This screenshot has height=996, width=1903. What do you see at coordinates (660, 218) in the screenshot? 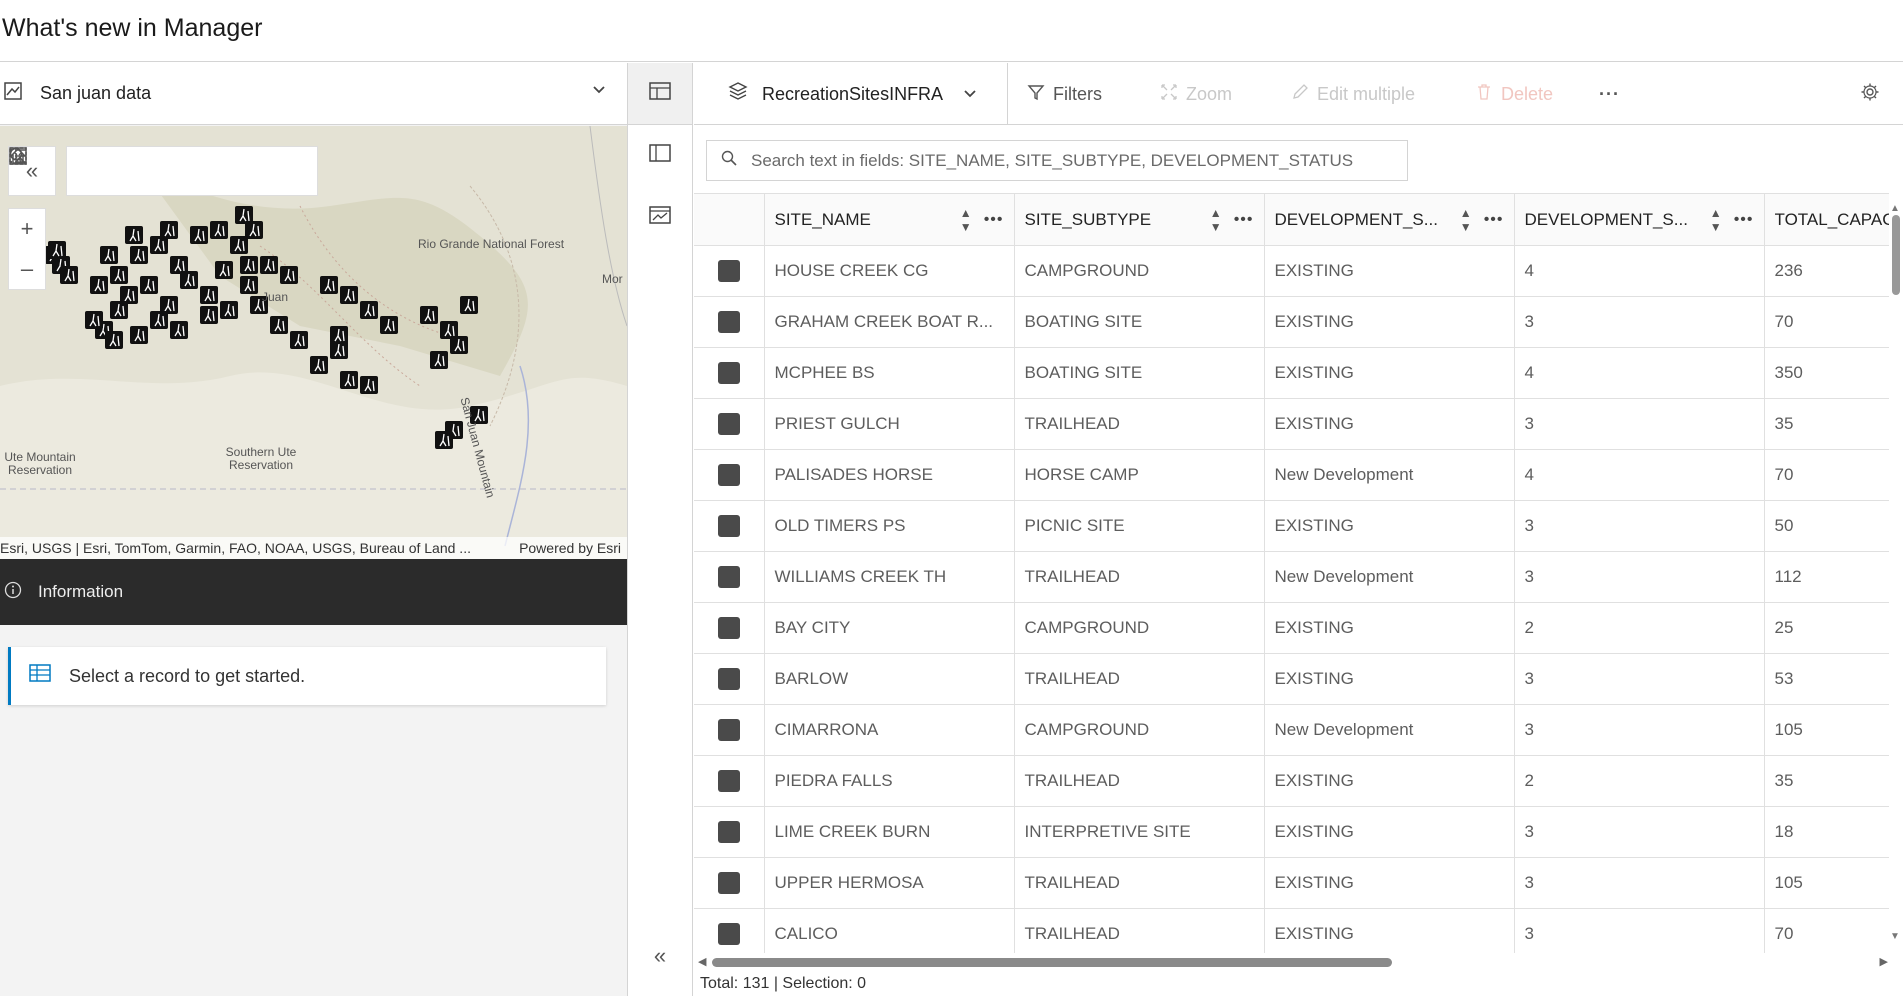
I see `map-view-button` at bounding box center [660, 218].